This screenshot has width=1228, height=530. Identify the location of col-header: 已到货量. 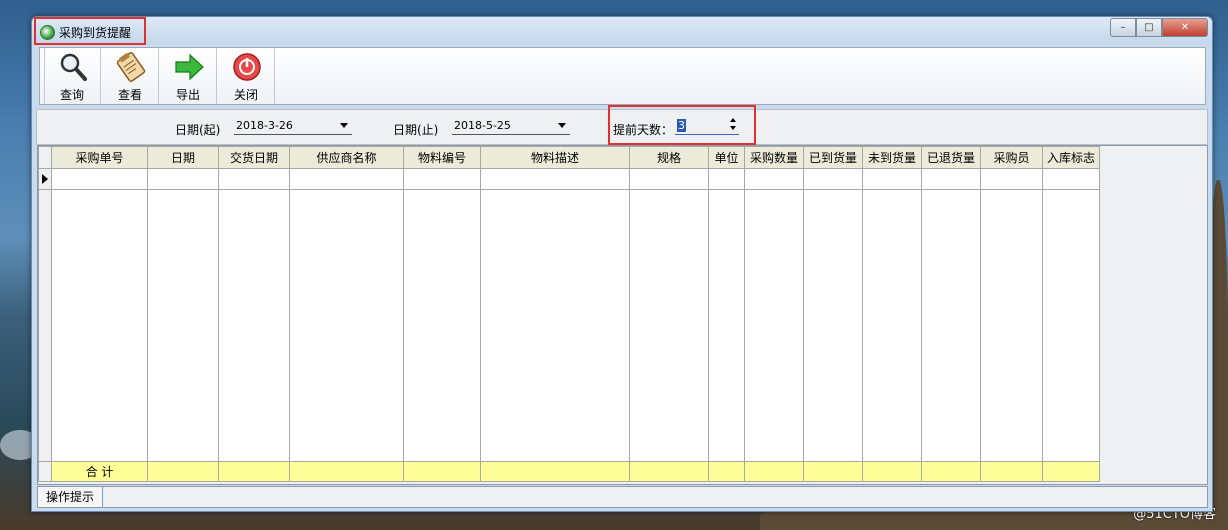
(833, 157).